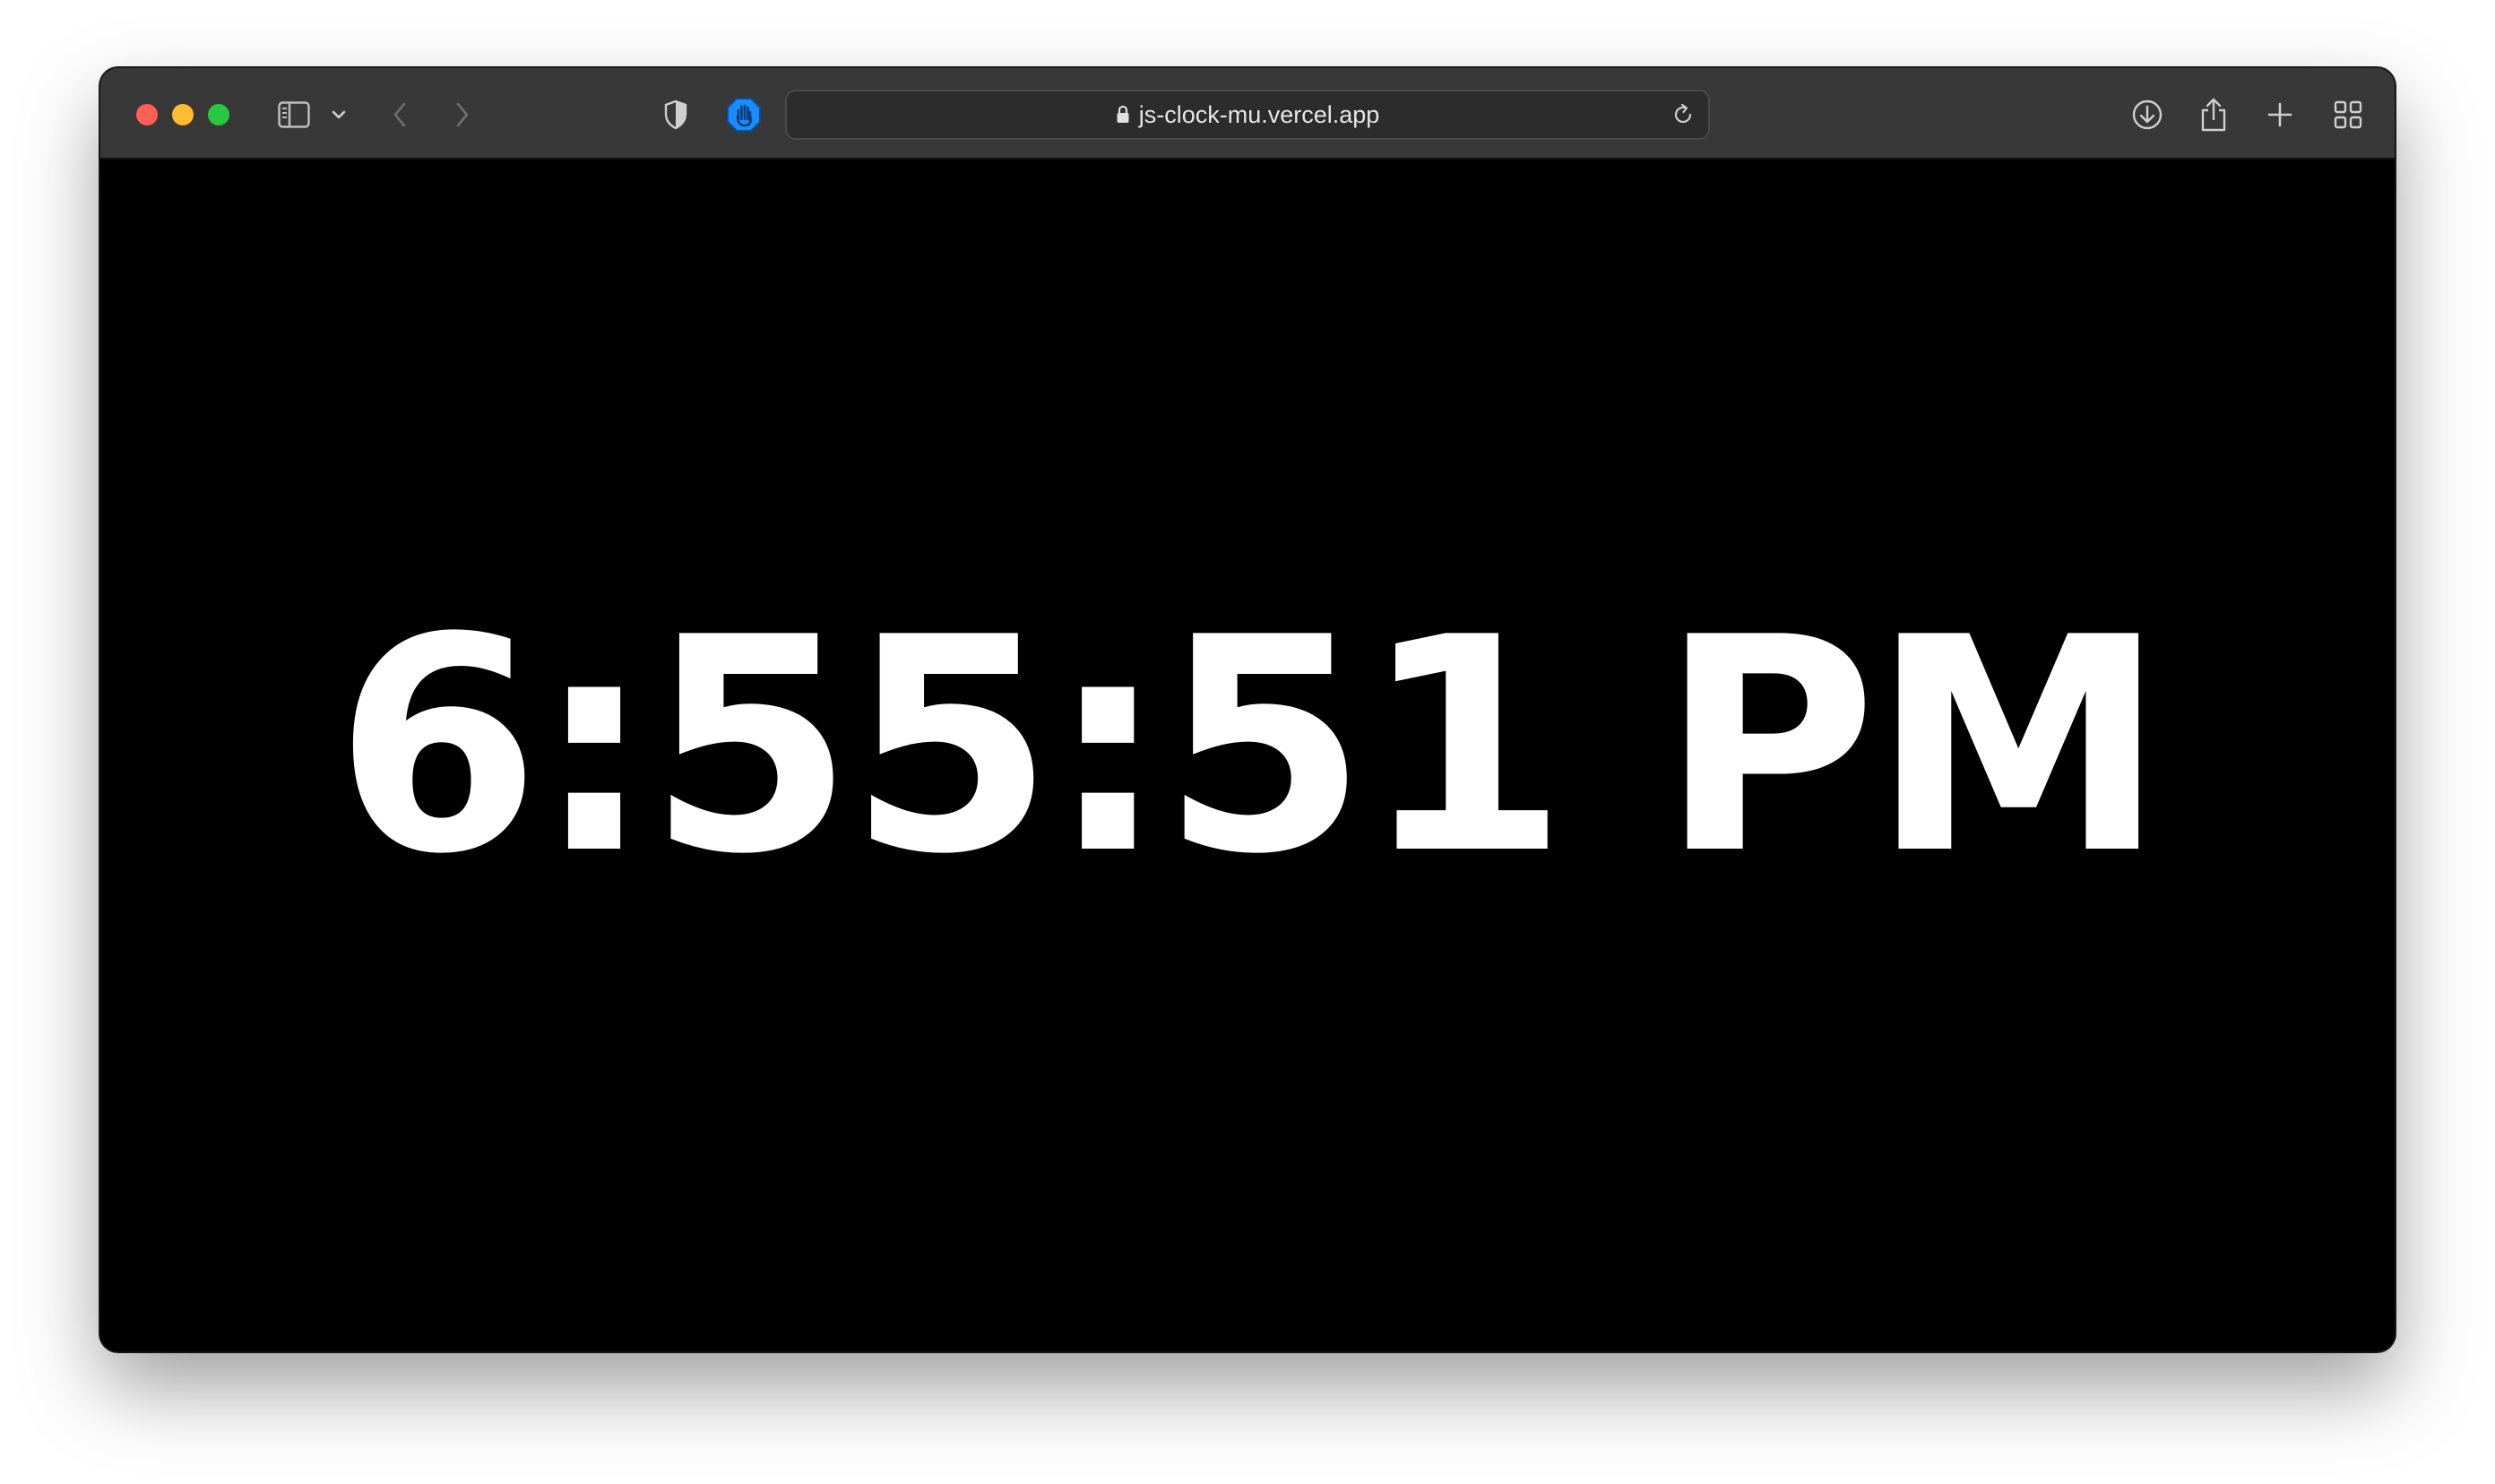  I want to click on chevron-down-icon, so click(339, 114).